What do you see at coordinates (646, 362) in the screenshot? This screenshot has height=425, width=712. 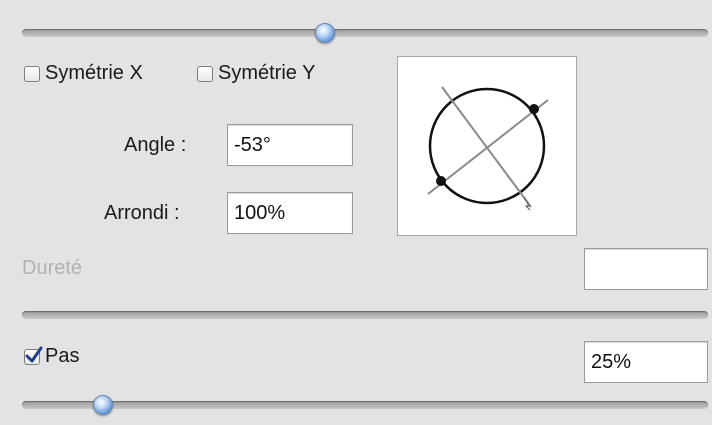 I see `spacing-field: 25%` at bounding box center [646, 362].